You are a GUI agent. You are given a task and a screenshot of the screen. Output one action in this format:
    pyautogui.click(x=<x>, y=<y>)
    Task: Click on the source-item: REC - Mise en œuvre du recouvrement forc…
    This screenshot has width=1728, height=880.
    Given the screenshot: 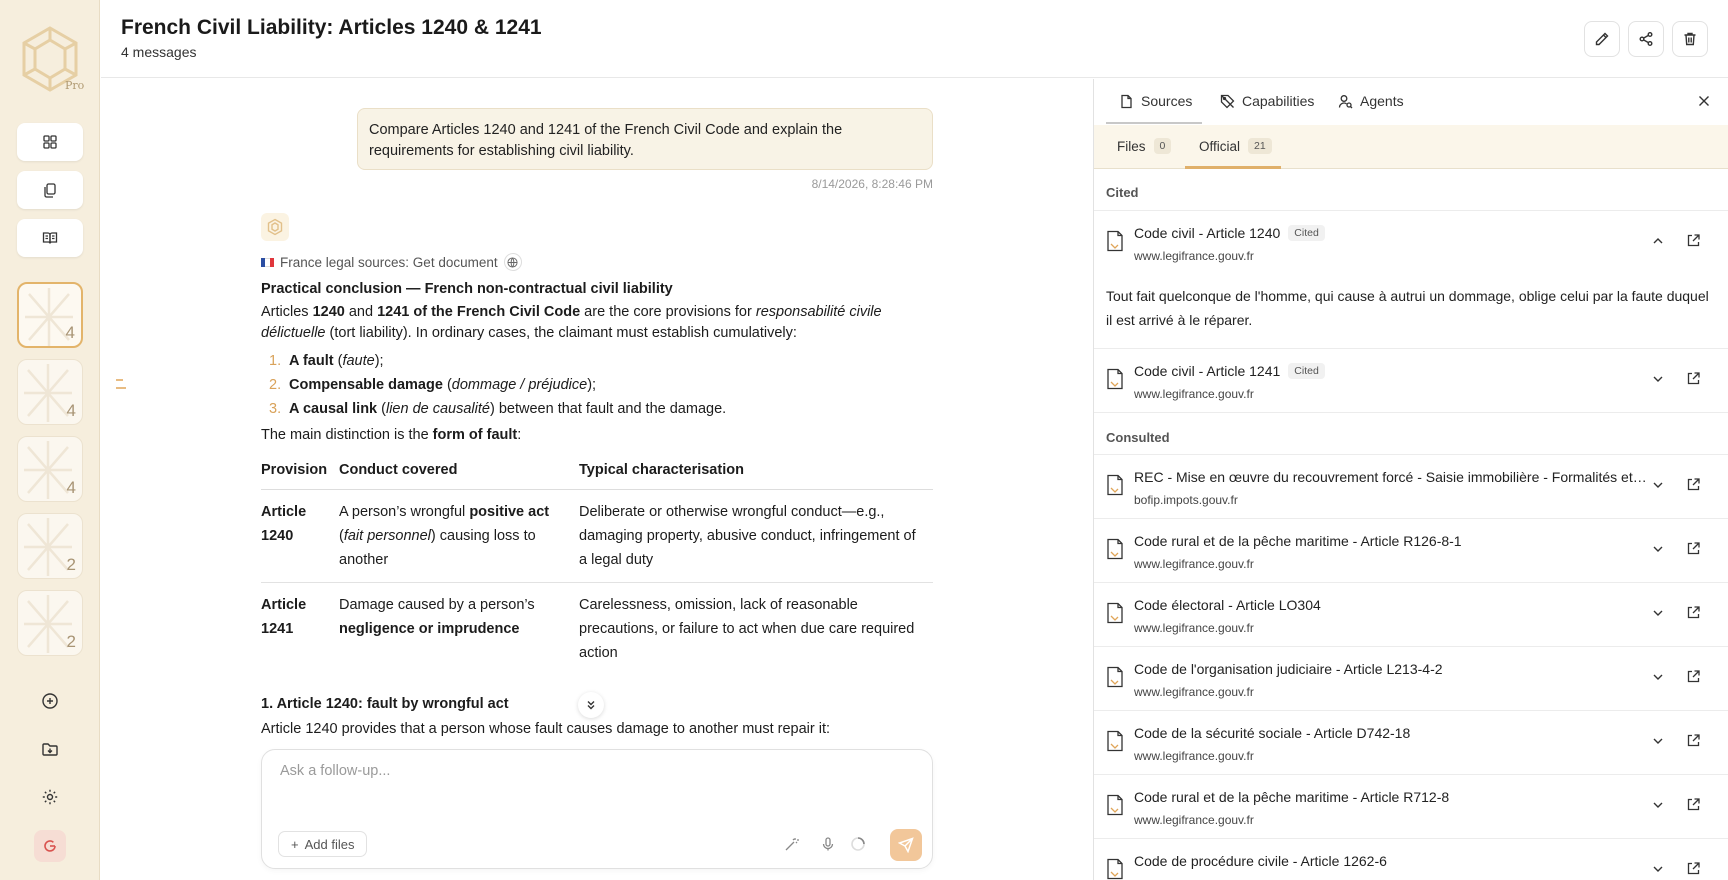 What is the action you would take?
    pyautogui.click(x=1411, y=486)
    